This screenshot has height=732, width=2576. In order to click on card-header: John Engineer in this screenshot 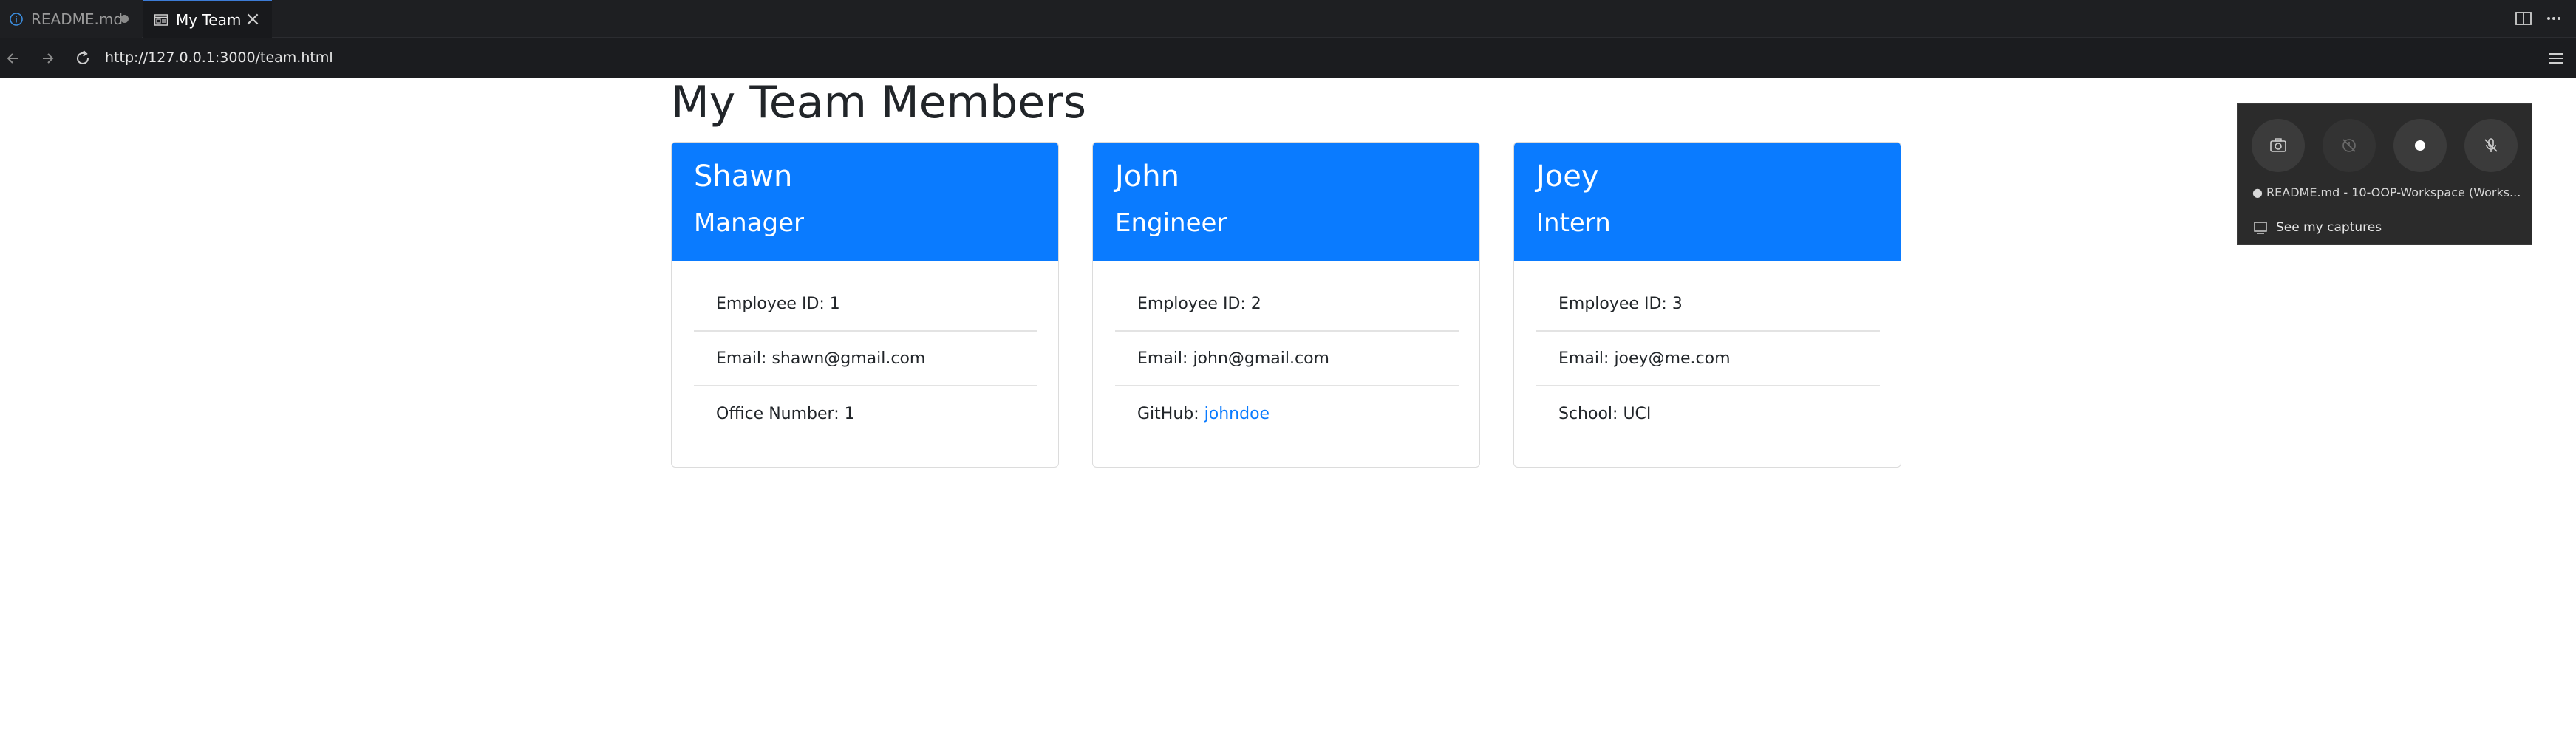, I will do `click(1286, 202)`.